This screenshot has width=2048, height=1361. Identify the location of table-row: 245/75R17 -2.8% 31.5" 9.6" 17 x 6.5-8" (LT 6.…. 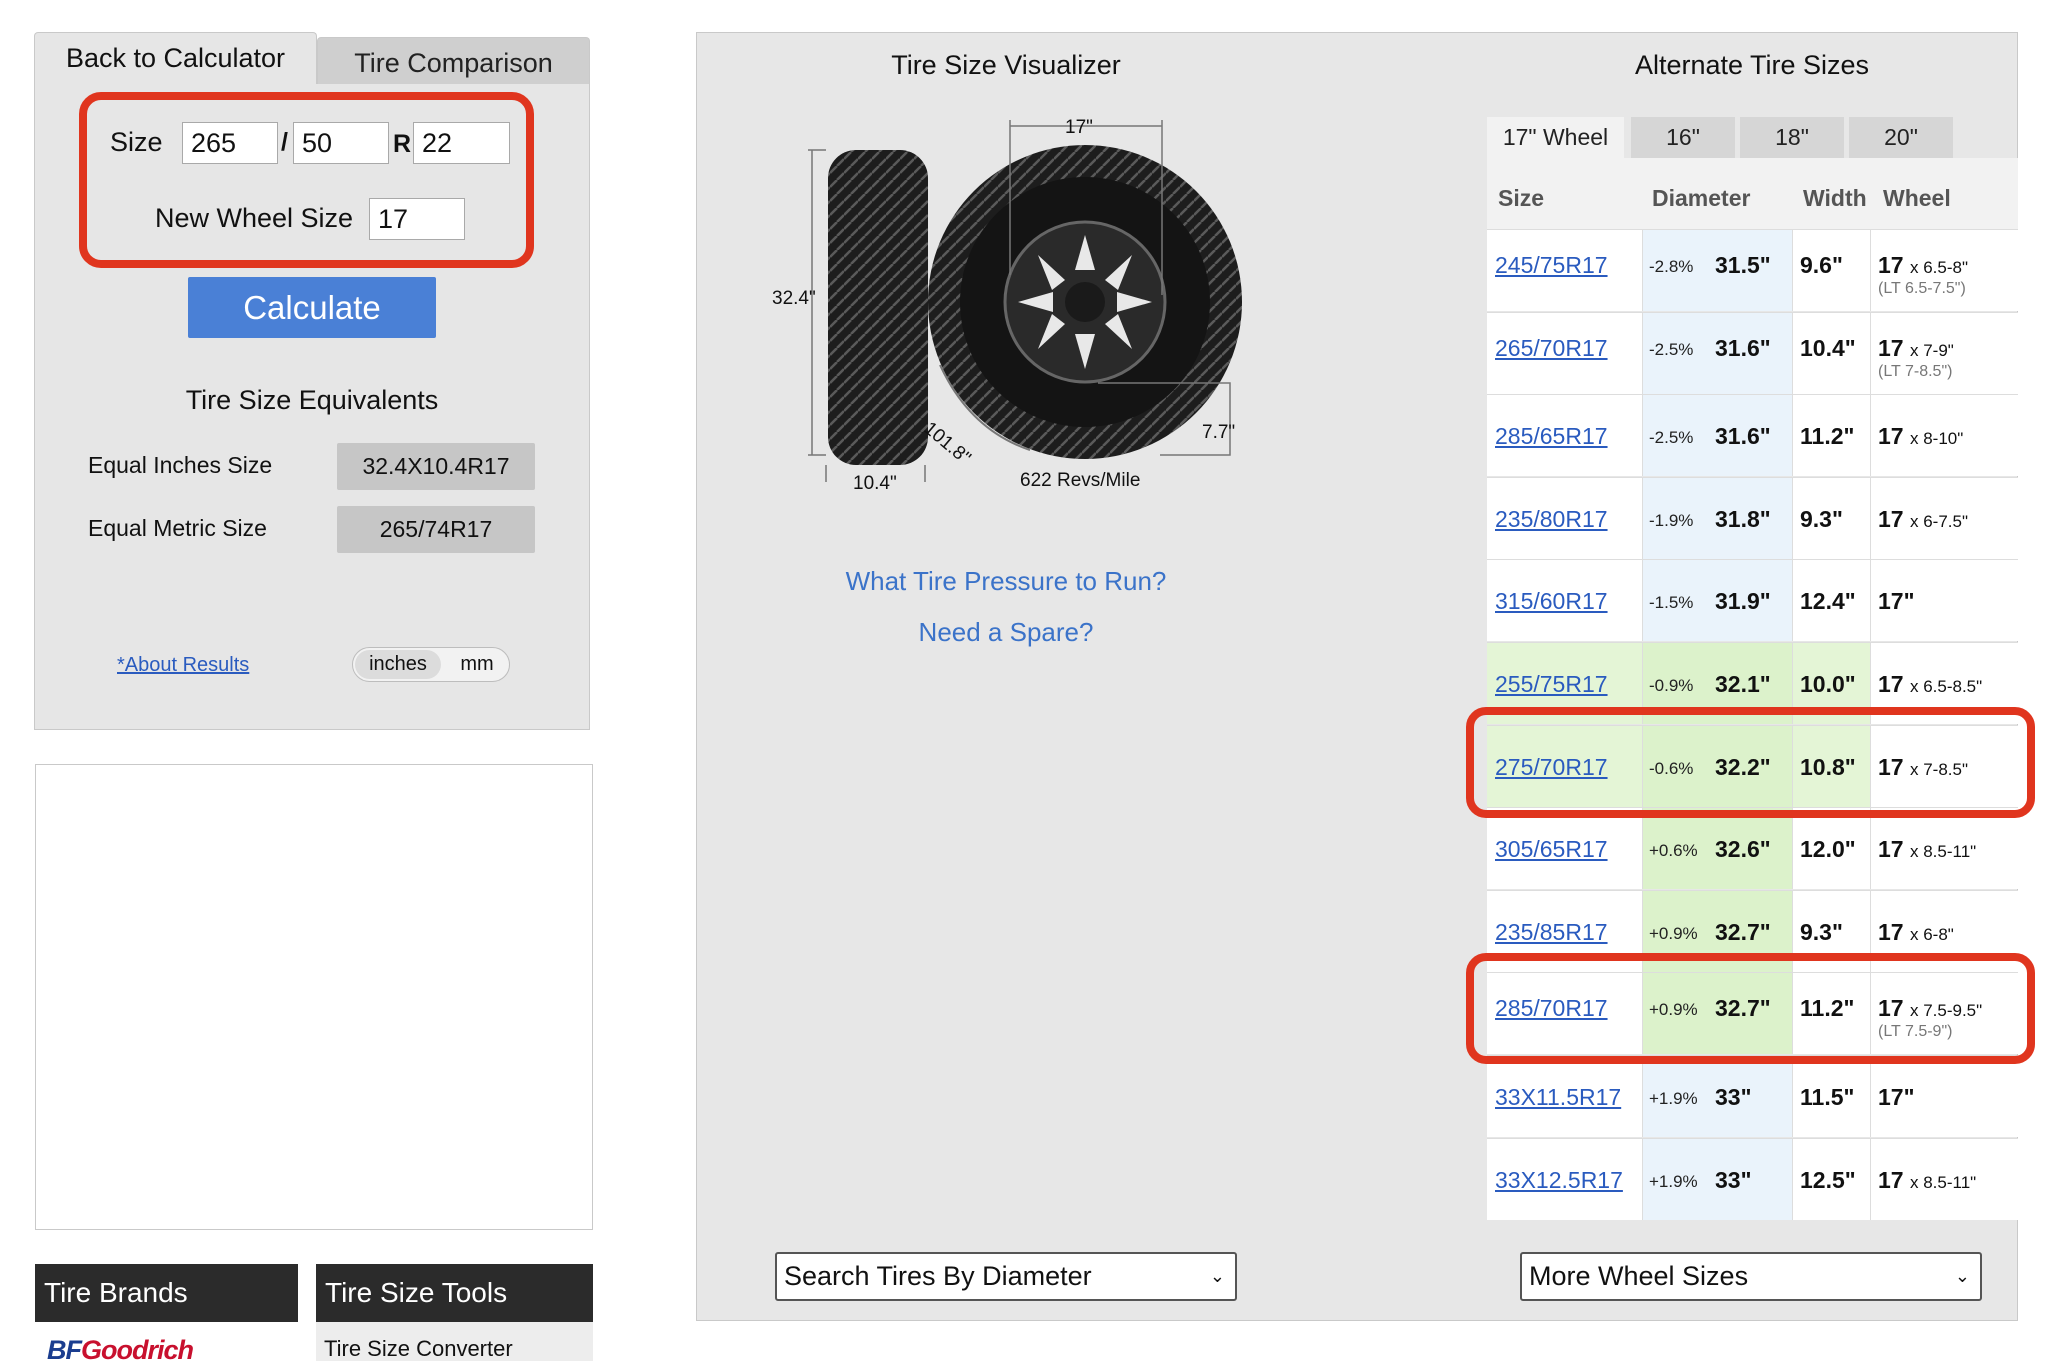
(1752, 270).